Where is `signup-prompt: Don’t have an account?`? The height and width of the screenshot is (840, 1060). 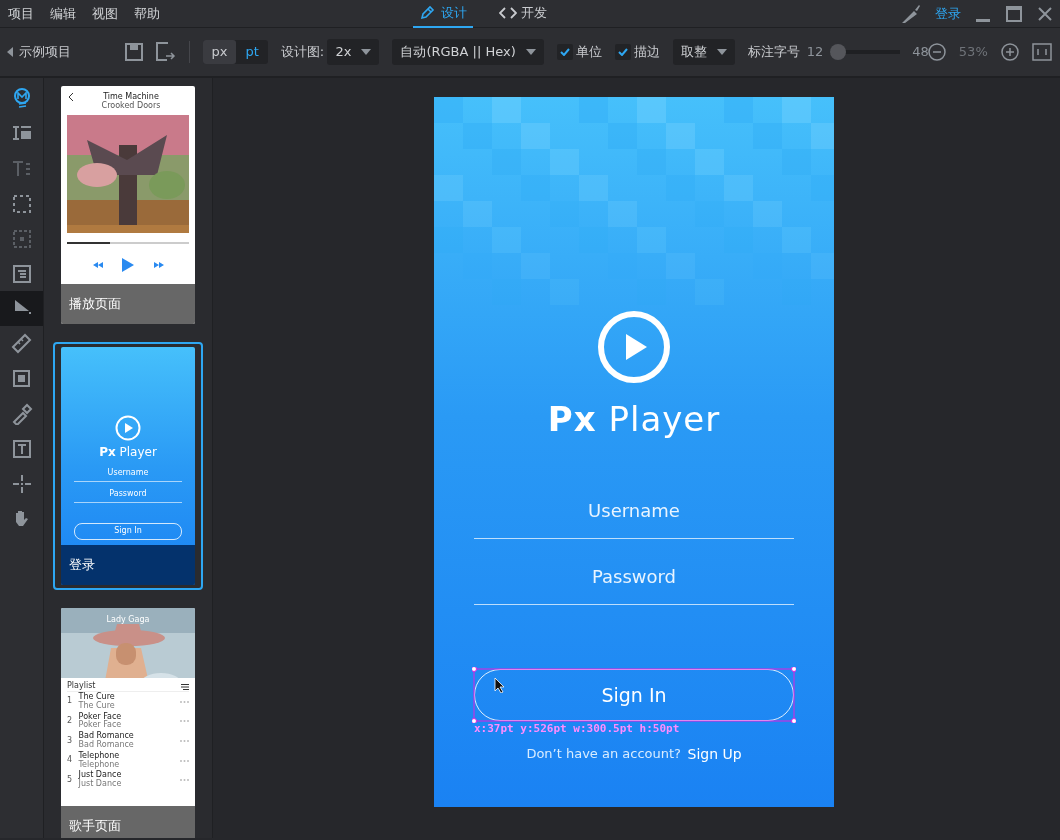
signup-prompt: Don’t have an account? is located at coordinates (603, 753).